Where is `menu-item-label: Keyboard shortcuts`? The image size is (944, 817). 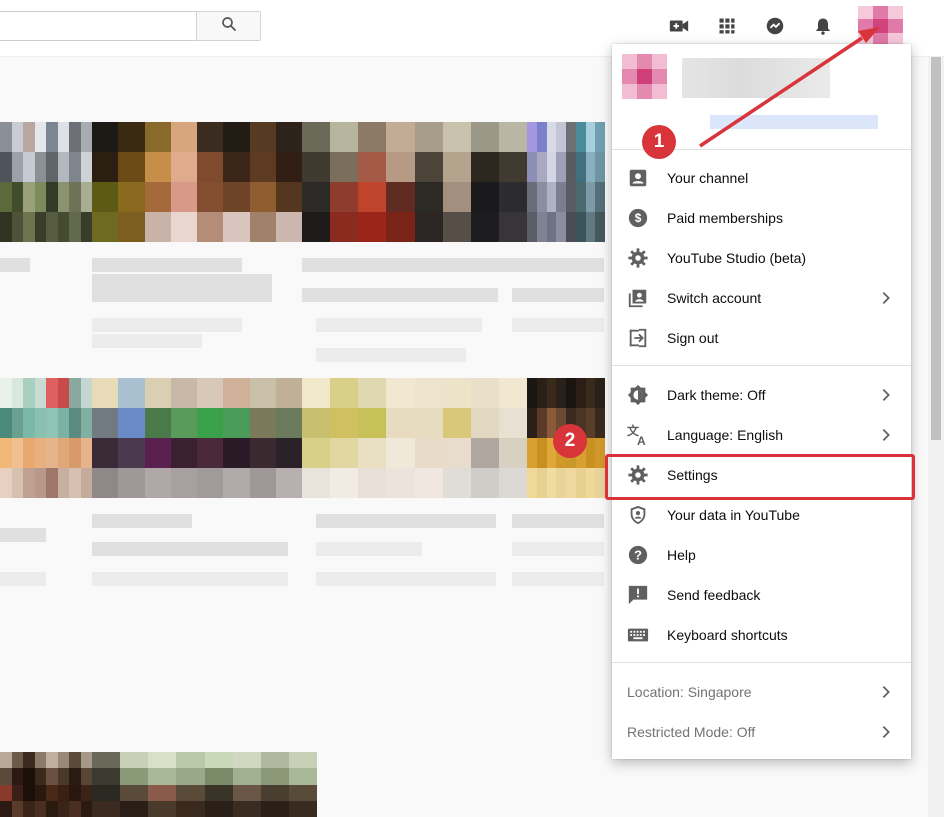 menu-item-label: Keyboard shortcuts is located at coordinates (727, 635).